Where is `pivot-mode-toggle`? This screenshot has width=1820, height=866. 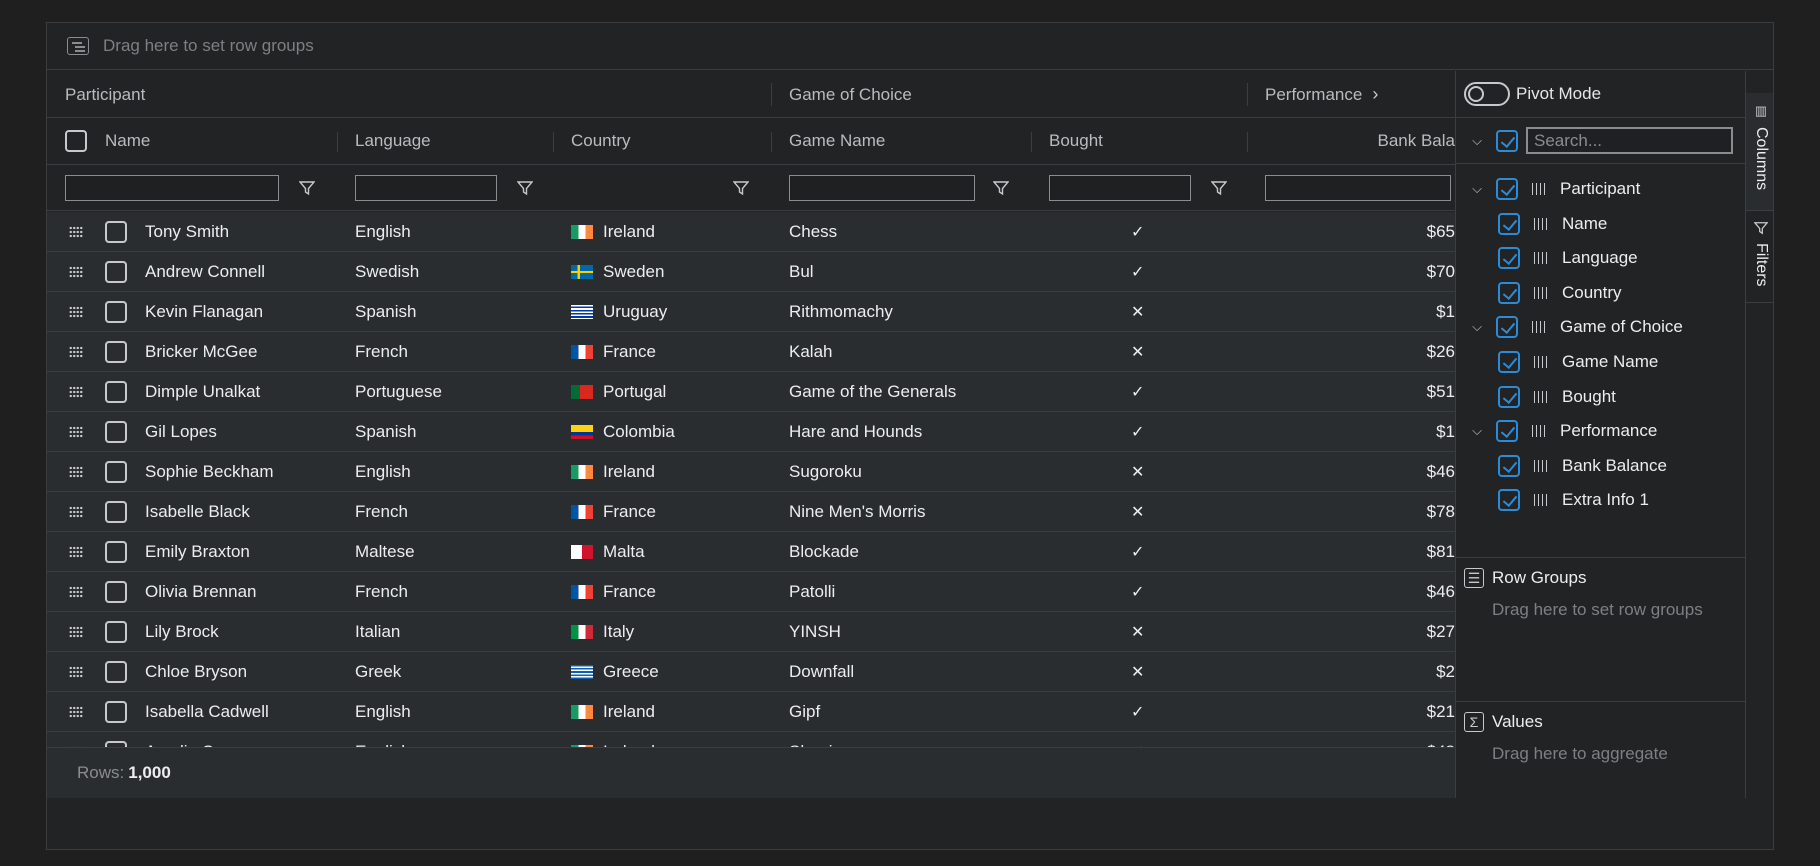
pivot-mode-toggle is located at coordinates (1487, 94).